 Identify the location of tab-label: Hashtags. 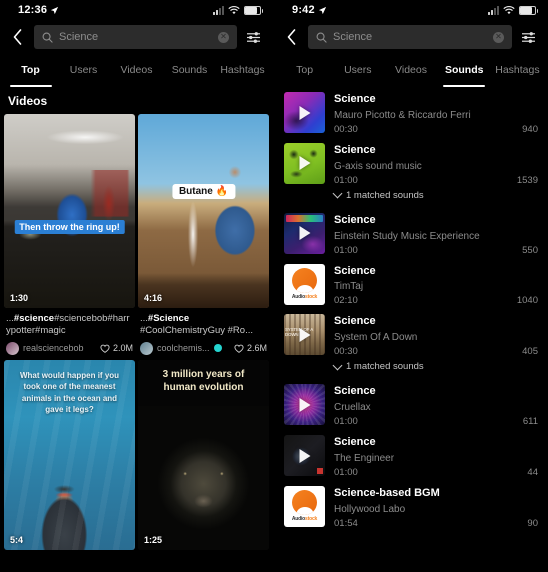
(242, 70).